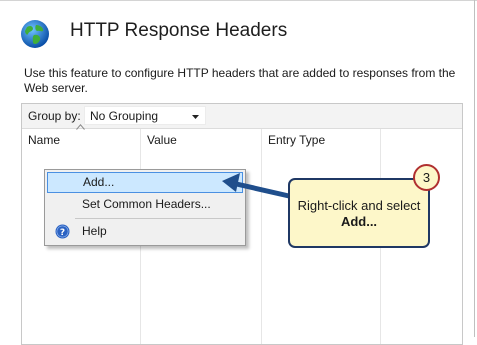  I want to click on context-menu: Add... Set Common Headers... ? Help, so click(145, 207).